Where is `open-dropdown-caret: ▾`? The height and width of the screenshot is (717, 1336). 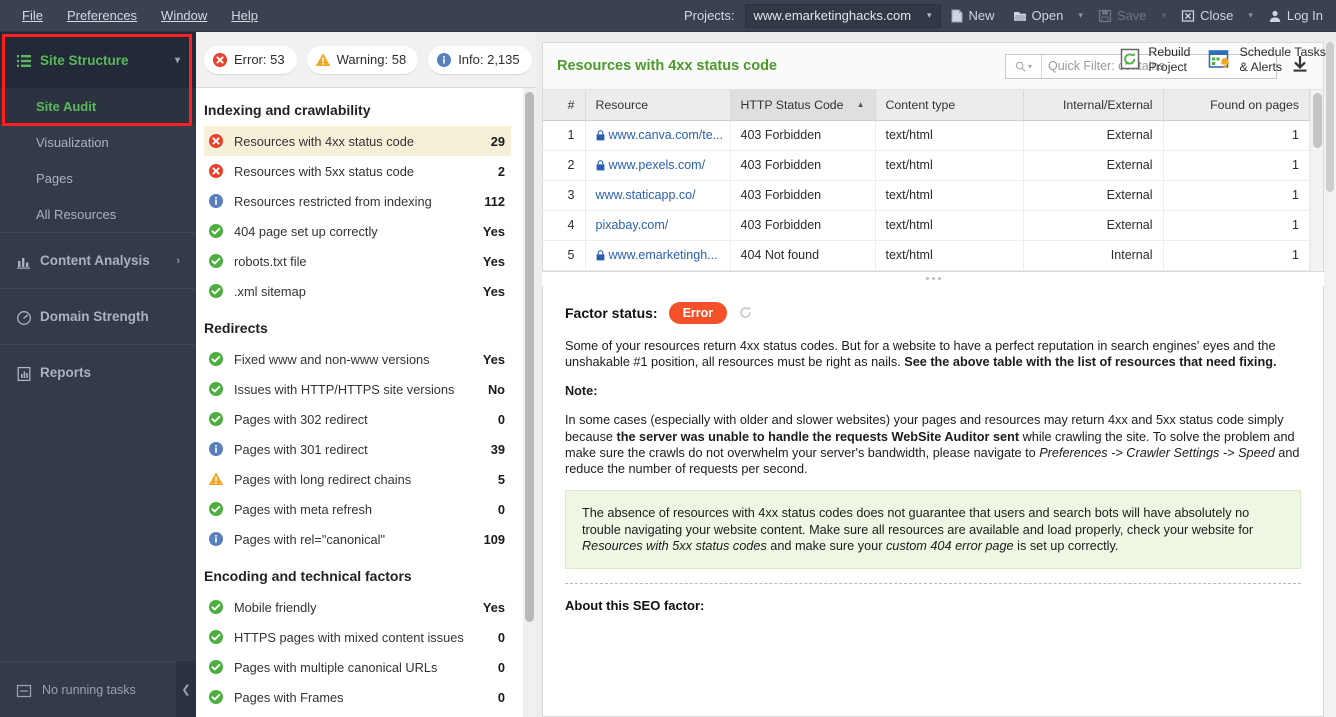
open-dropdown-caret: ▾ is located at coordinates (1080, 15).